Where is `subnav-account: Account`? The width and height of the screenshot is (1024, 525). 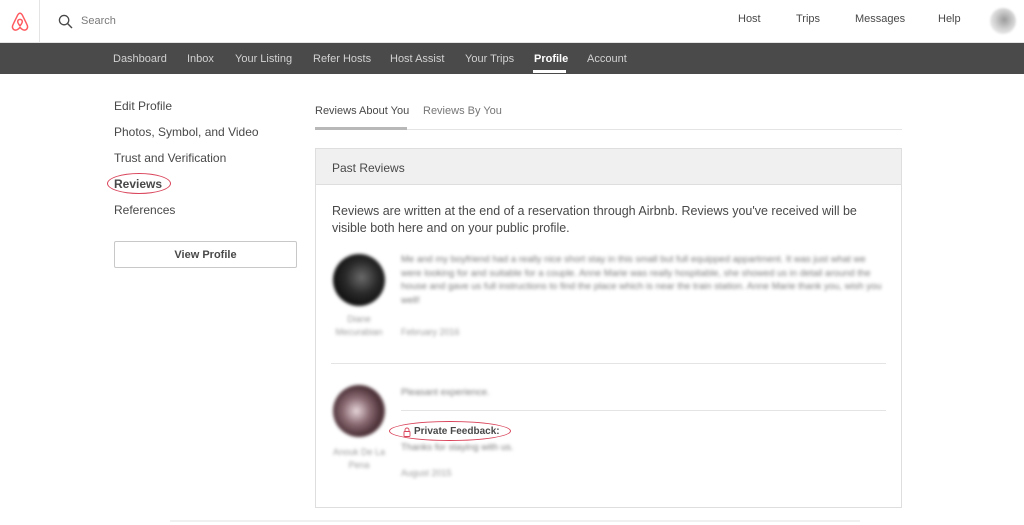
subnav-account: Account is located at coordinates (607, 59).